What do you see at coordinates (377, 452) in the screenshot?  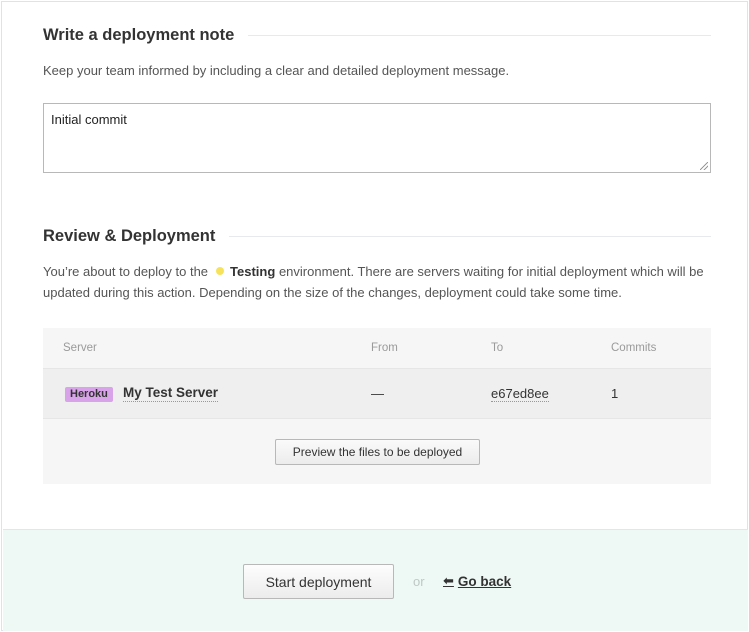 I see `preview-files-button: Preview the files to be deployed` at bounding box center [377, 452].